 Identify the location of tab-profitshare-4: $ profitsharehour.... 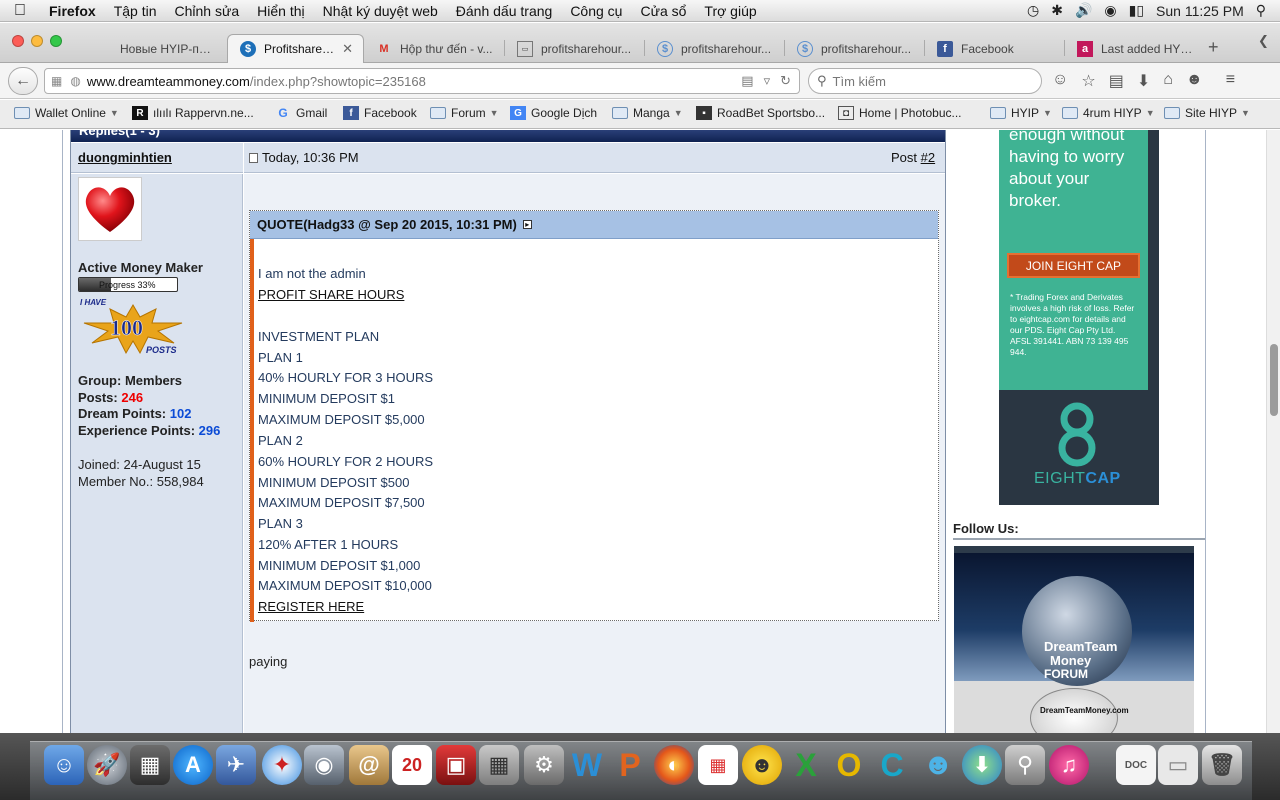
(855, 48).